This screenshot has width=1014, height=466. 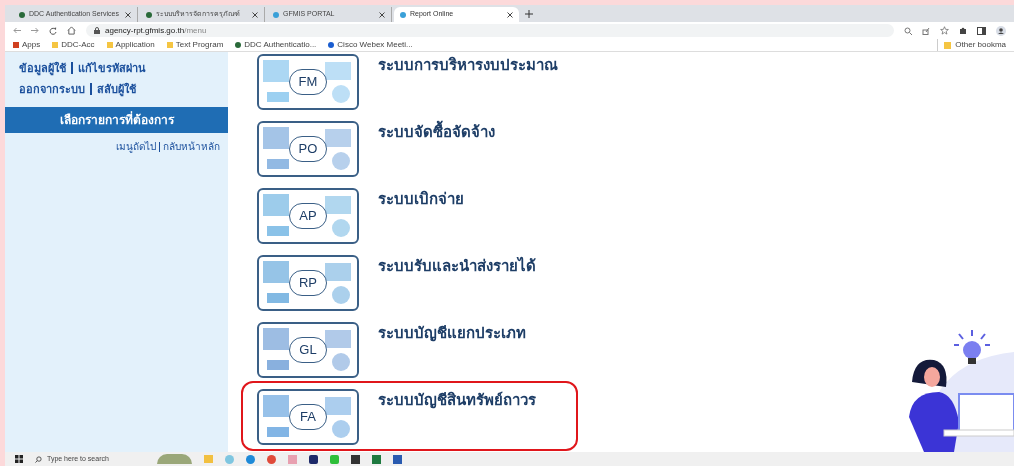 What do you see at coordinates (457, 400) in the screenshot?
I see `system-link: ระบบบัญชีสินทรัพย์ถาวร` at bounding box center [457, 400].